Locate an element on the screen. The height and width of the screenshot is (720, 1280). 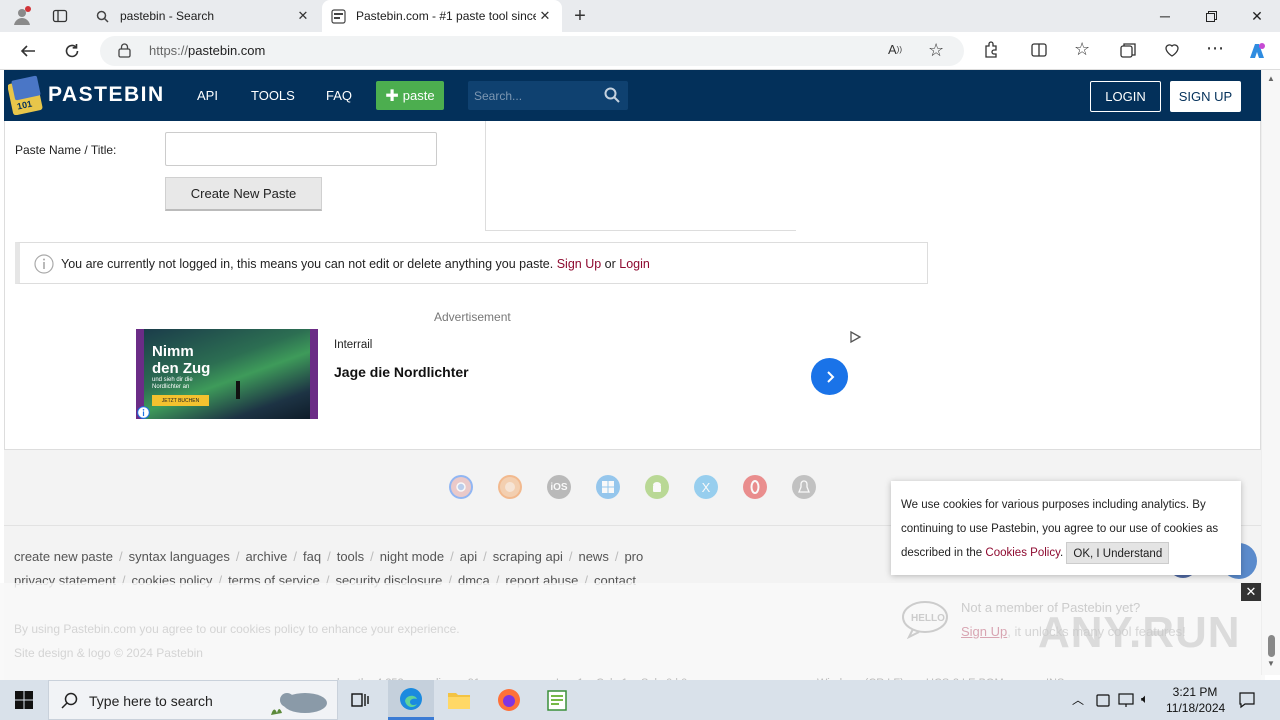
tab-search: pastebin - Search ✕ is located at coordinates (203, 16).